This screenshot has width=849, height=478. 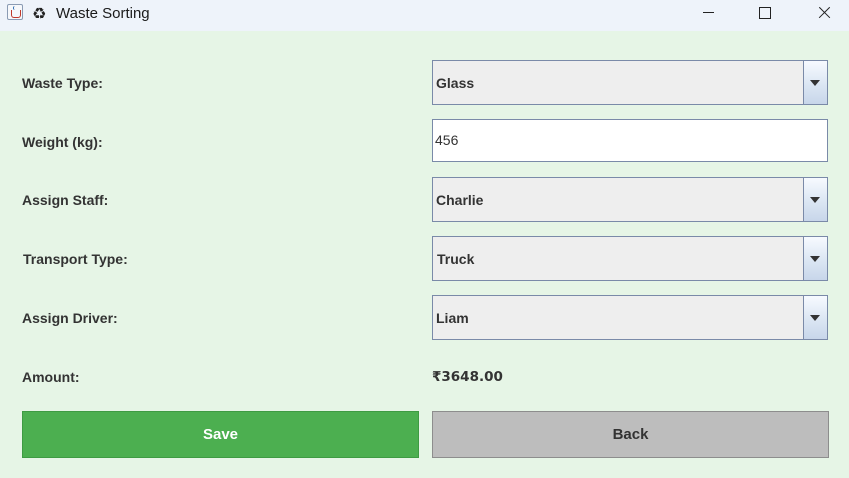 I want to click on transport-type-dropdown: Truck, so click(x=630, y=258).